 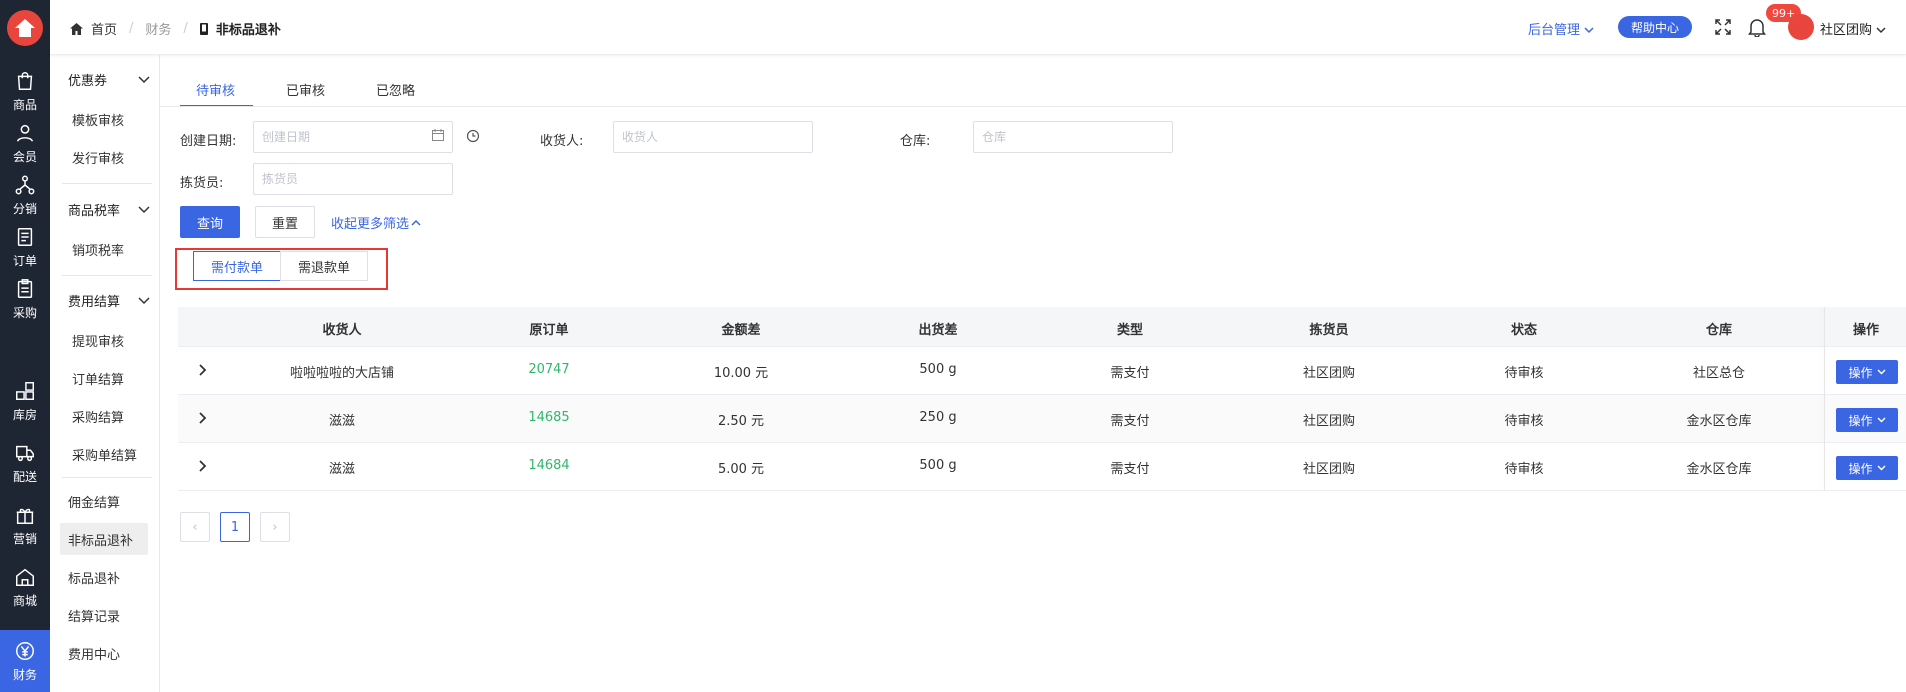 I want to click on submenu-item-order-settlement: 订单结算, so click(x=98, y=378).